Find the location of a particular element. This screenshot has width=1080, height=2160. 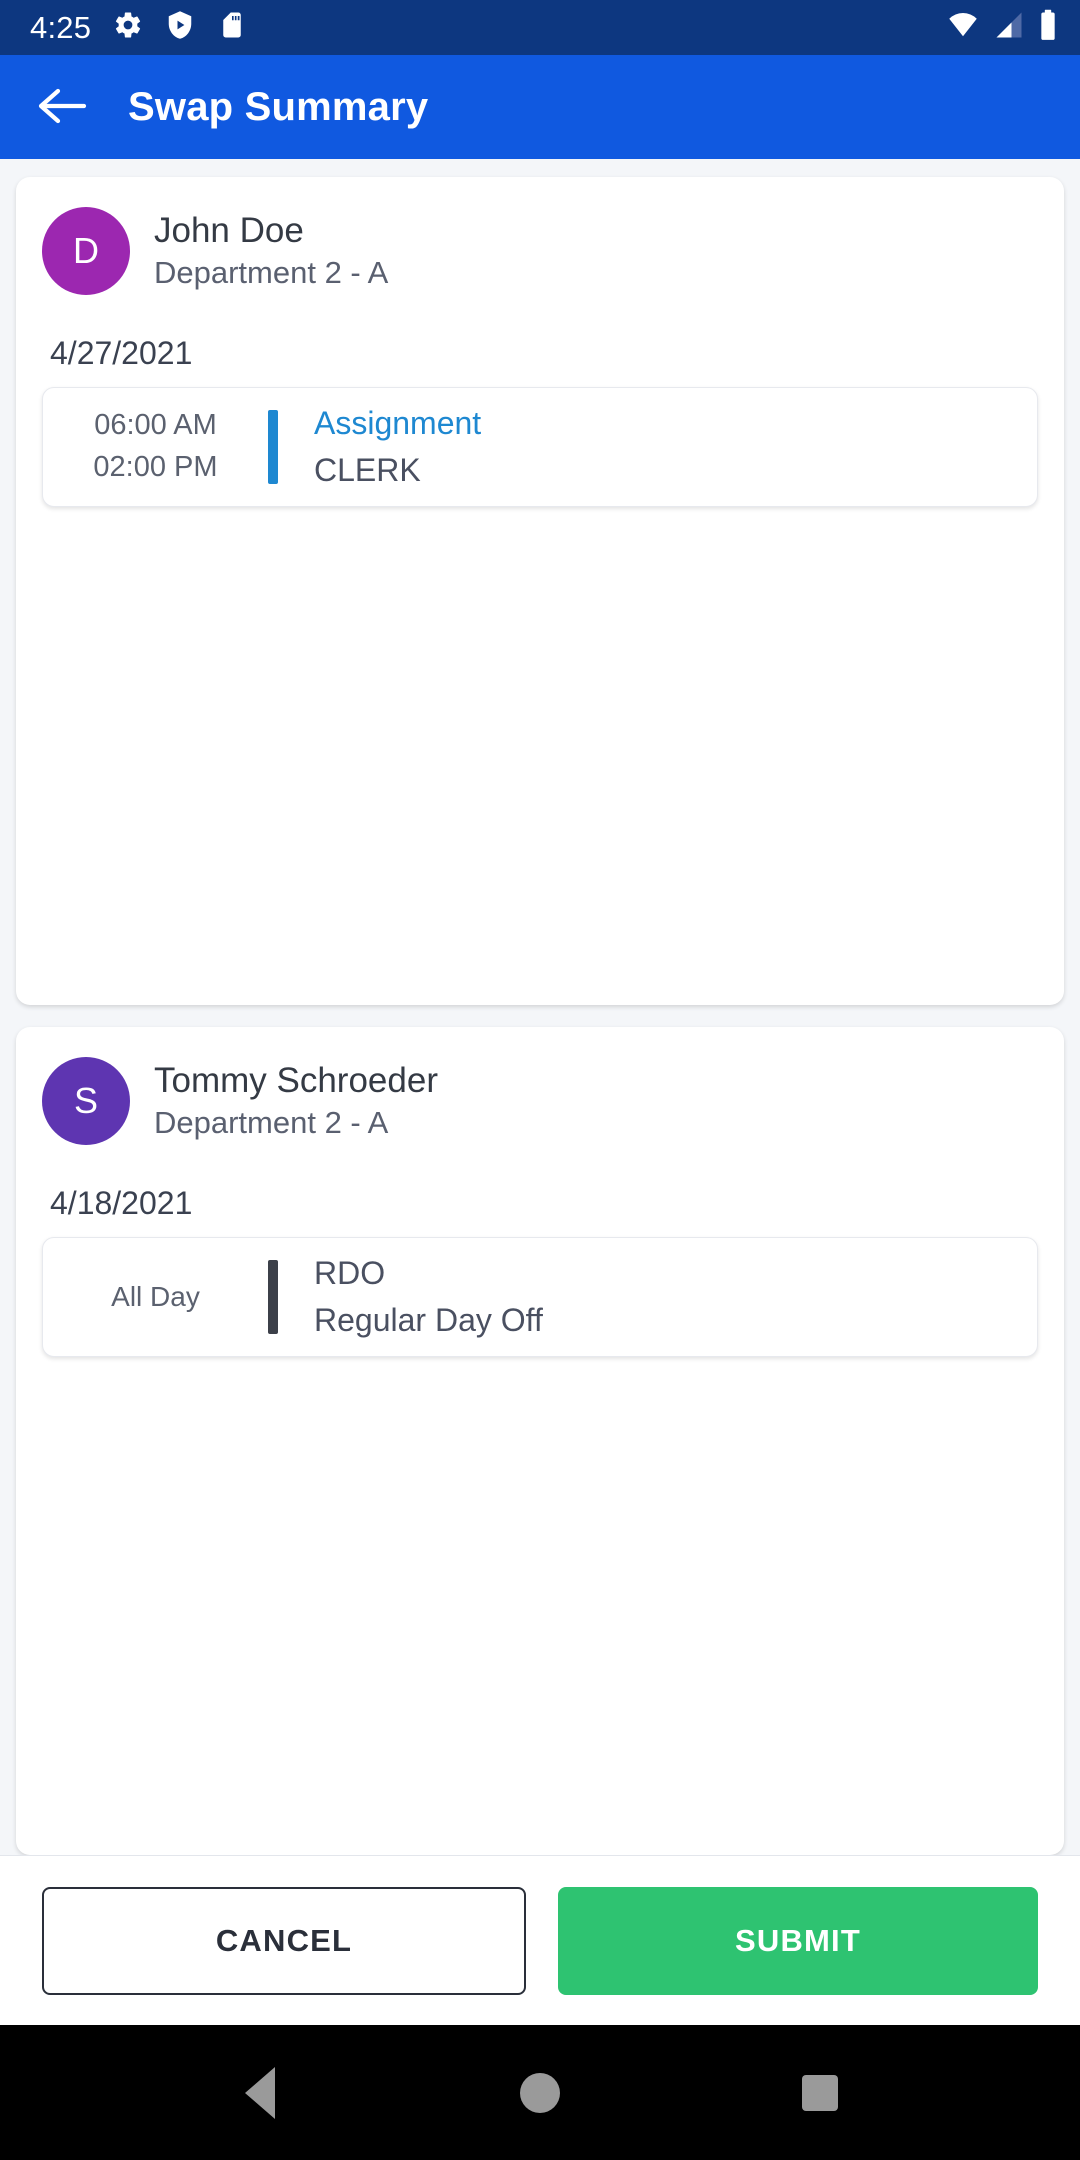

person-name: Tommy Schroeder is located at coordinates (296, 1081).